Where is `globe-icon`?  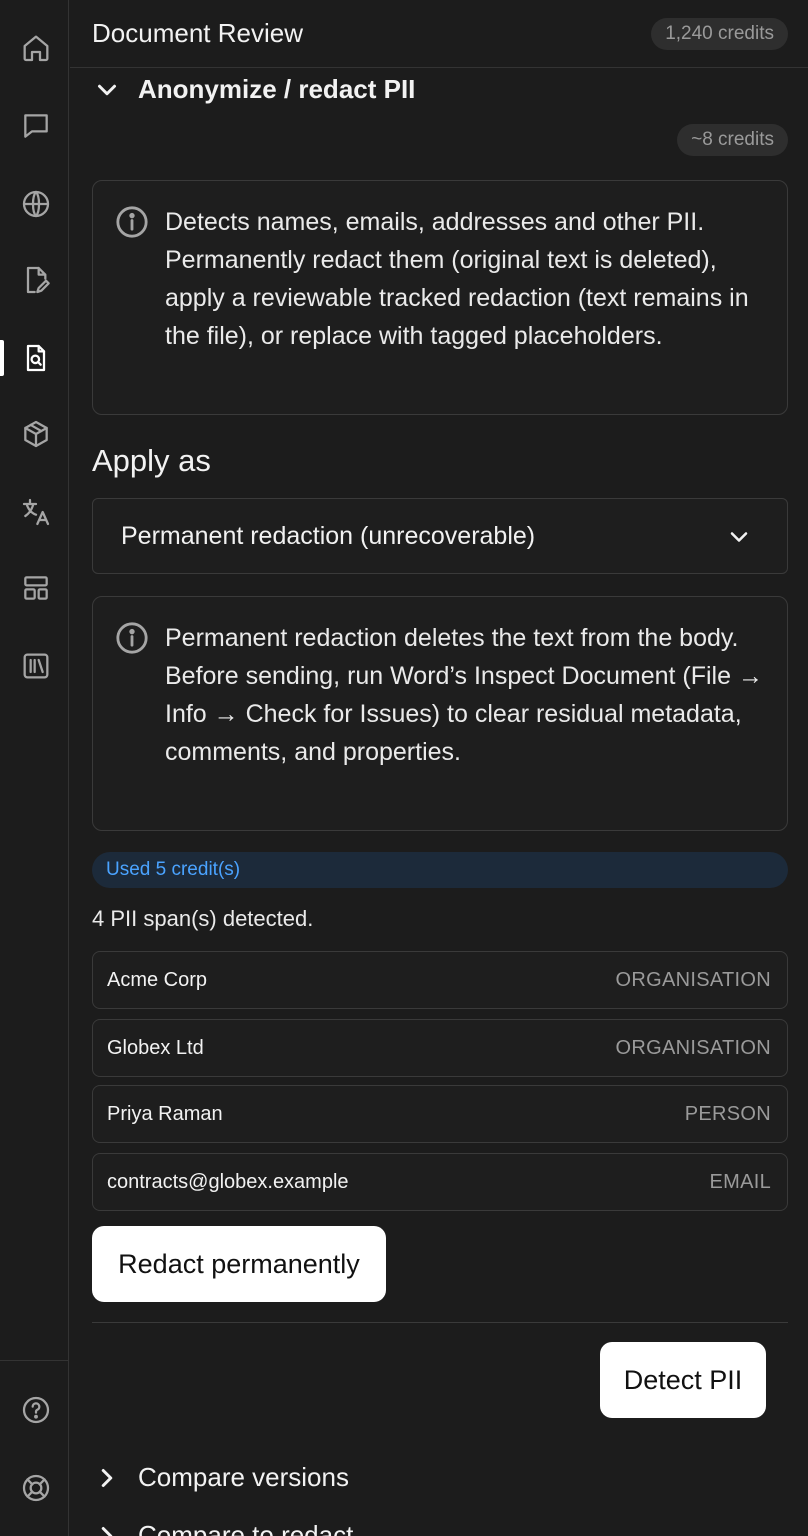
globe-icon is located at coordinates (36, 204).